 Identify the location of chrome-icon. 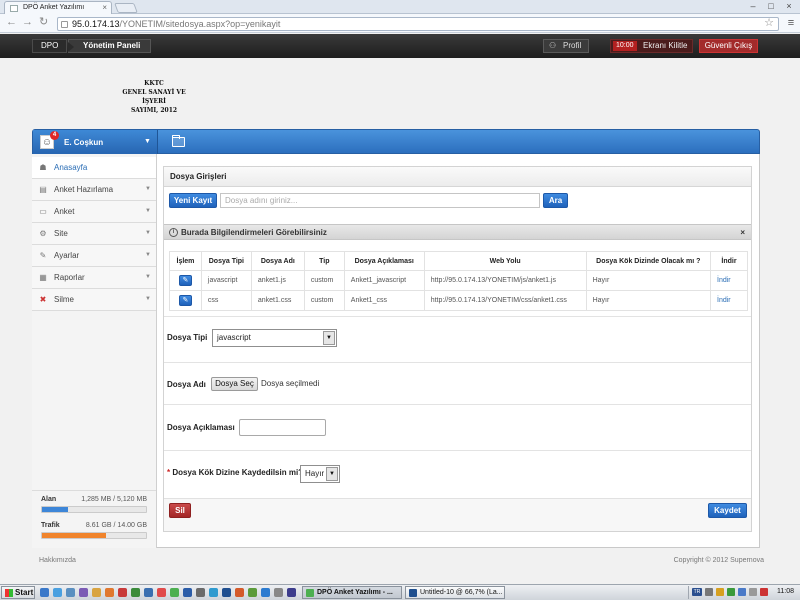
(174, 592).